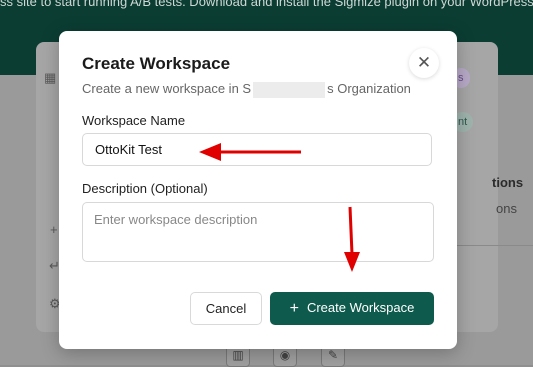 Image resolution: width=533 pixels, height=367 pixels. I want to click on create-workspace-button: + Create Workspace, so click(352, 308).